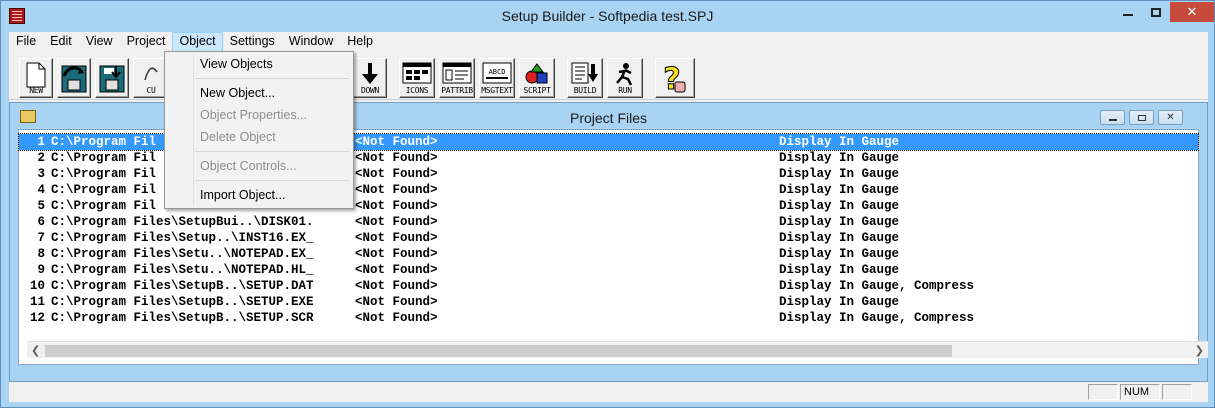 This screenshot has height=408, width=1215. Describe the element at coordinates (146, 42) in the screenshot. I see `menu-project: Project` at that location.